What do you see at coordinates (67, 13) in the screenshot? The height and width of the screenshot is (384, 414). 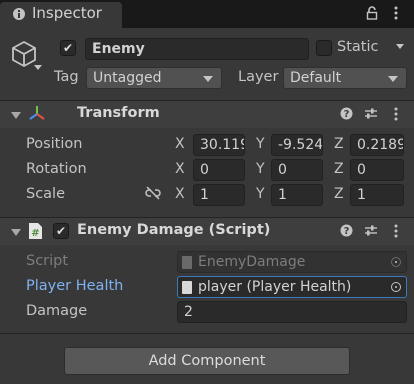 I see `tab-title: Inspector` at bounding box center [67, 13].